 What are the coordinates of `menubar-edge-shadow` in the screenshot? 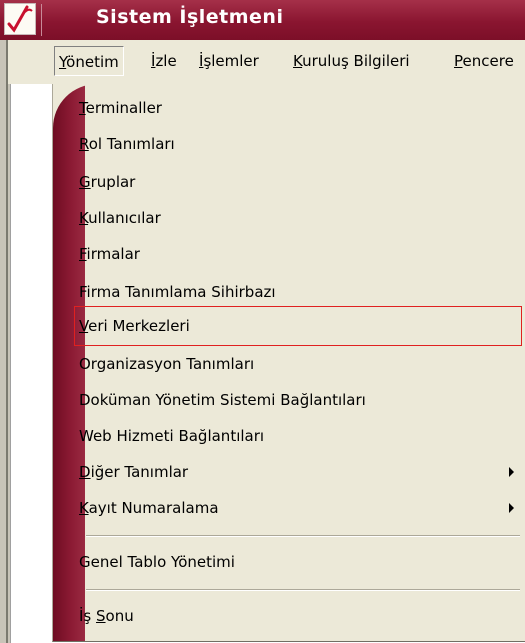 It's located at (7, 62).